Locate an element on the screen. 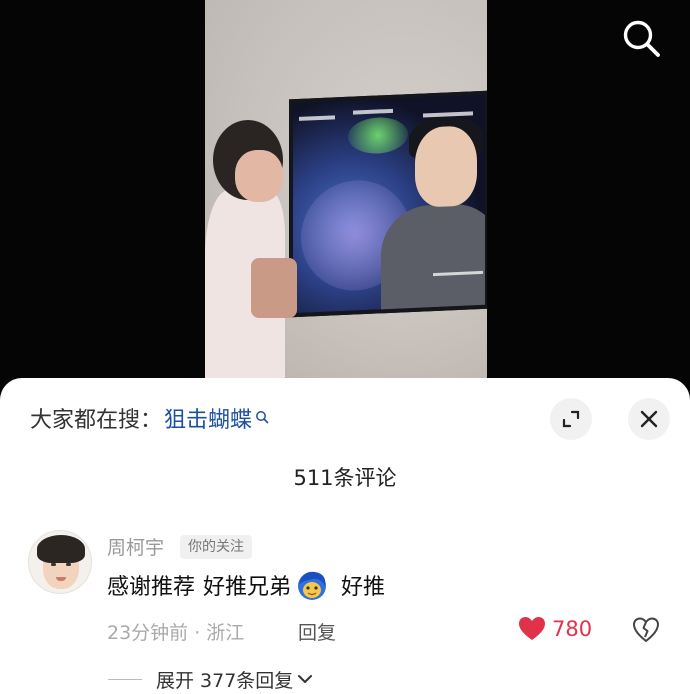 The image size is (690, 694). expand-replies-label: 展开 377条回复 is located at coordinates (225, 680).